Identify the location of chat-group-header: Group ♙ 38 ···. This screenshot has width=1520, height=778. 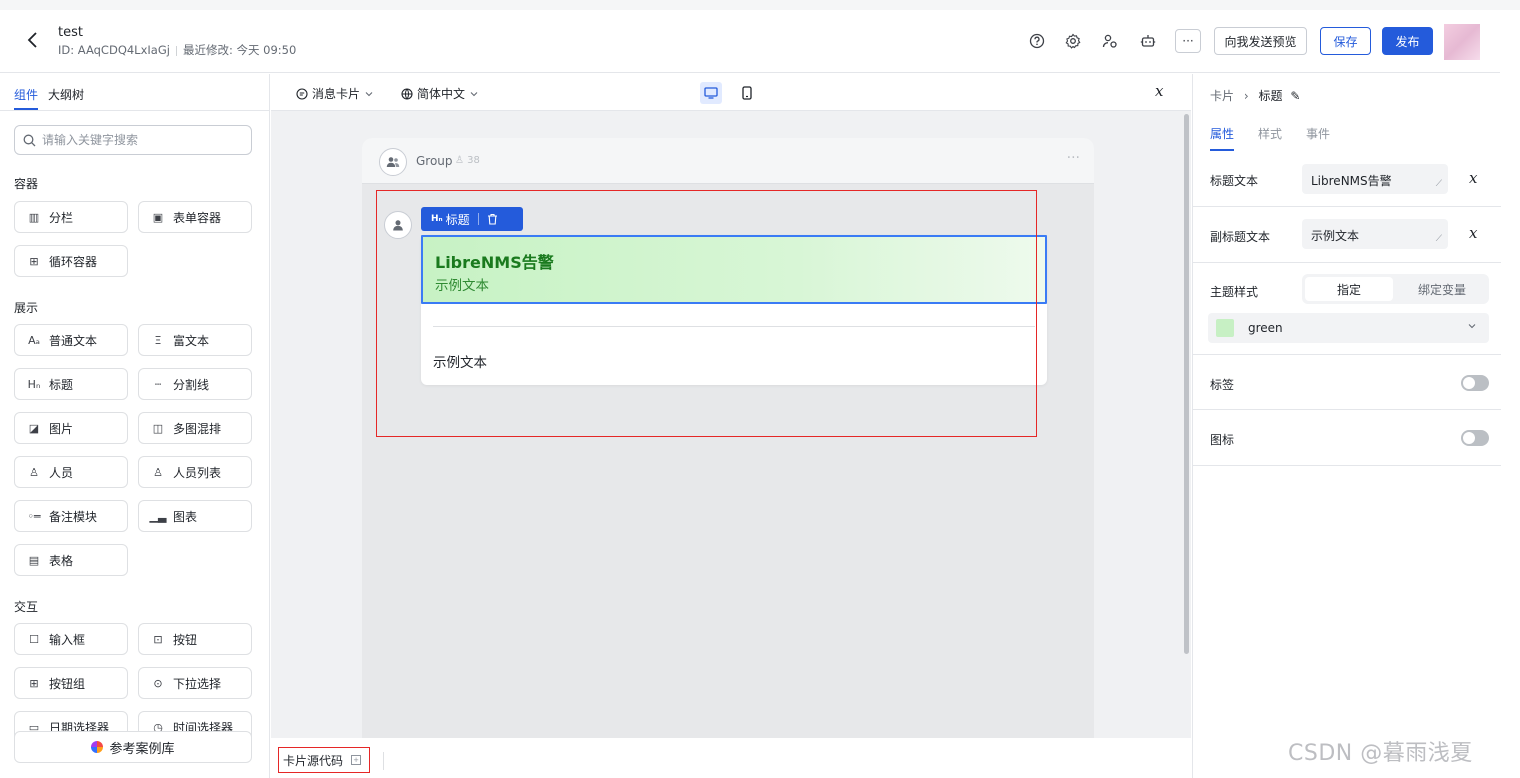
(728, 161).